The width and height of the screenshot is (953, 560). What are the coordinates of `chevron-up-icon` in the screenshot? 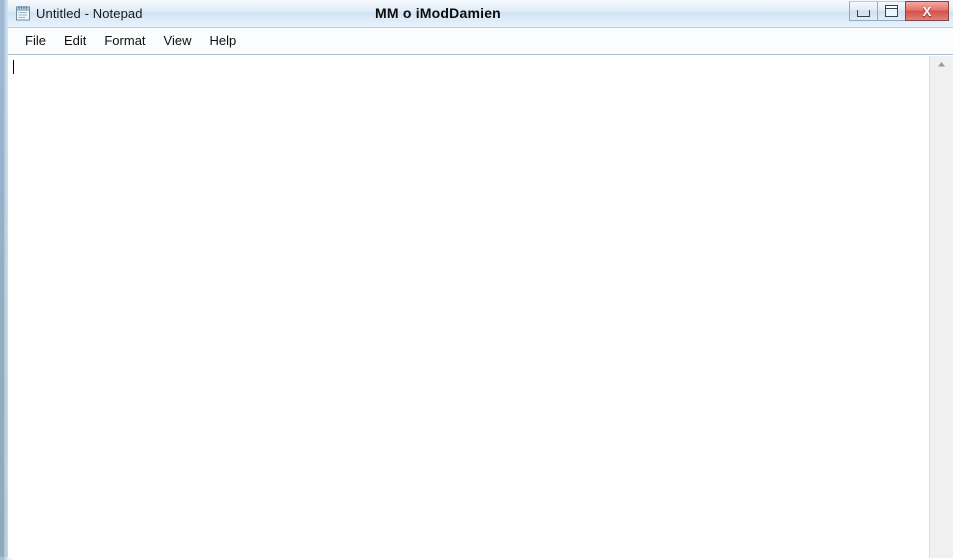 It's located at (941, 64).